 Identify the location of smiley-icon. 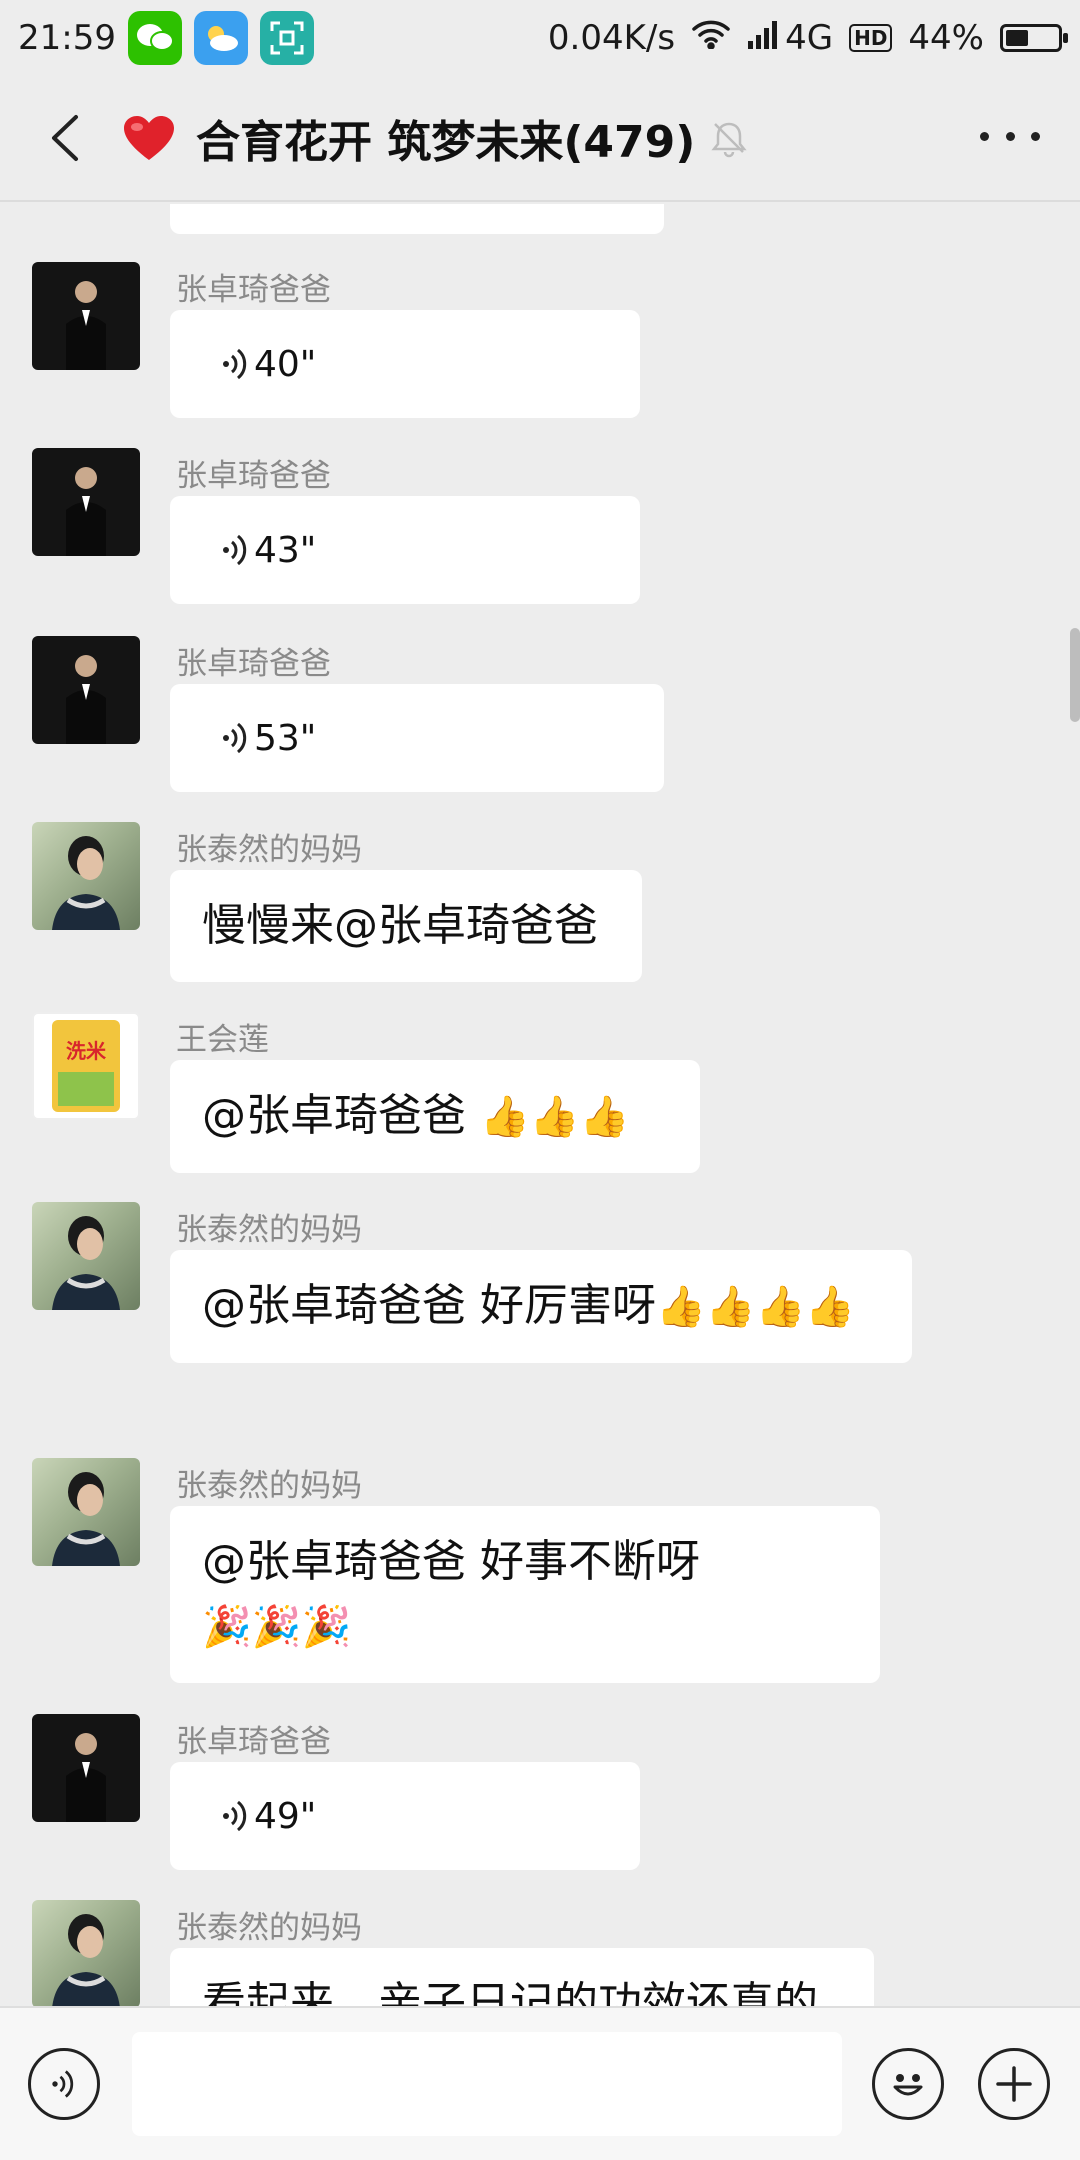
(908, 2085).